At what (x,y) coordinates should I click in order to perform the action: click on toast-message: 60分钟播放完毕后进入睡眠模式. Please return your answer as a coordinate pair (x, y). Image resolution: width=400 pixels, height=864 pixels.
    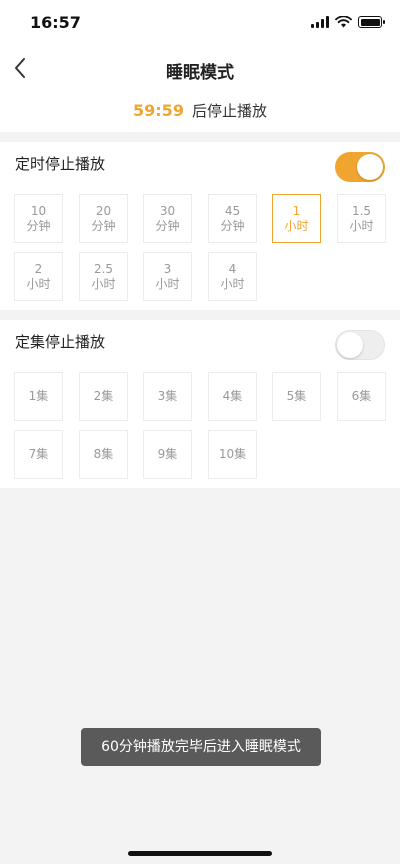
    Looking at the image, I should click on (201, 747).